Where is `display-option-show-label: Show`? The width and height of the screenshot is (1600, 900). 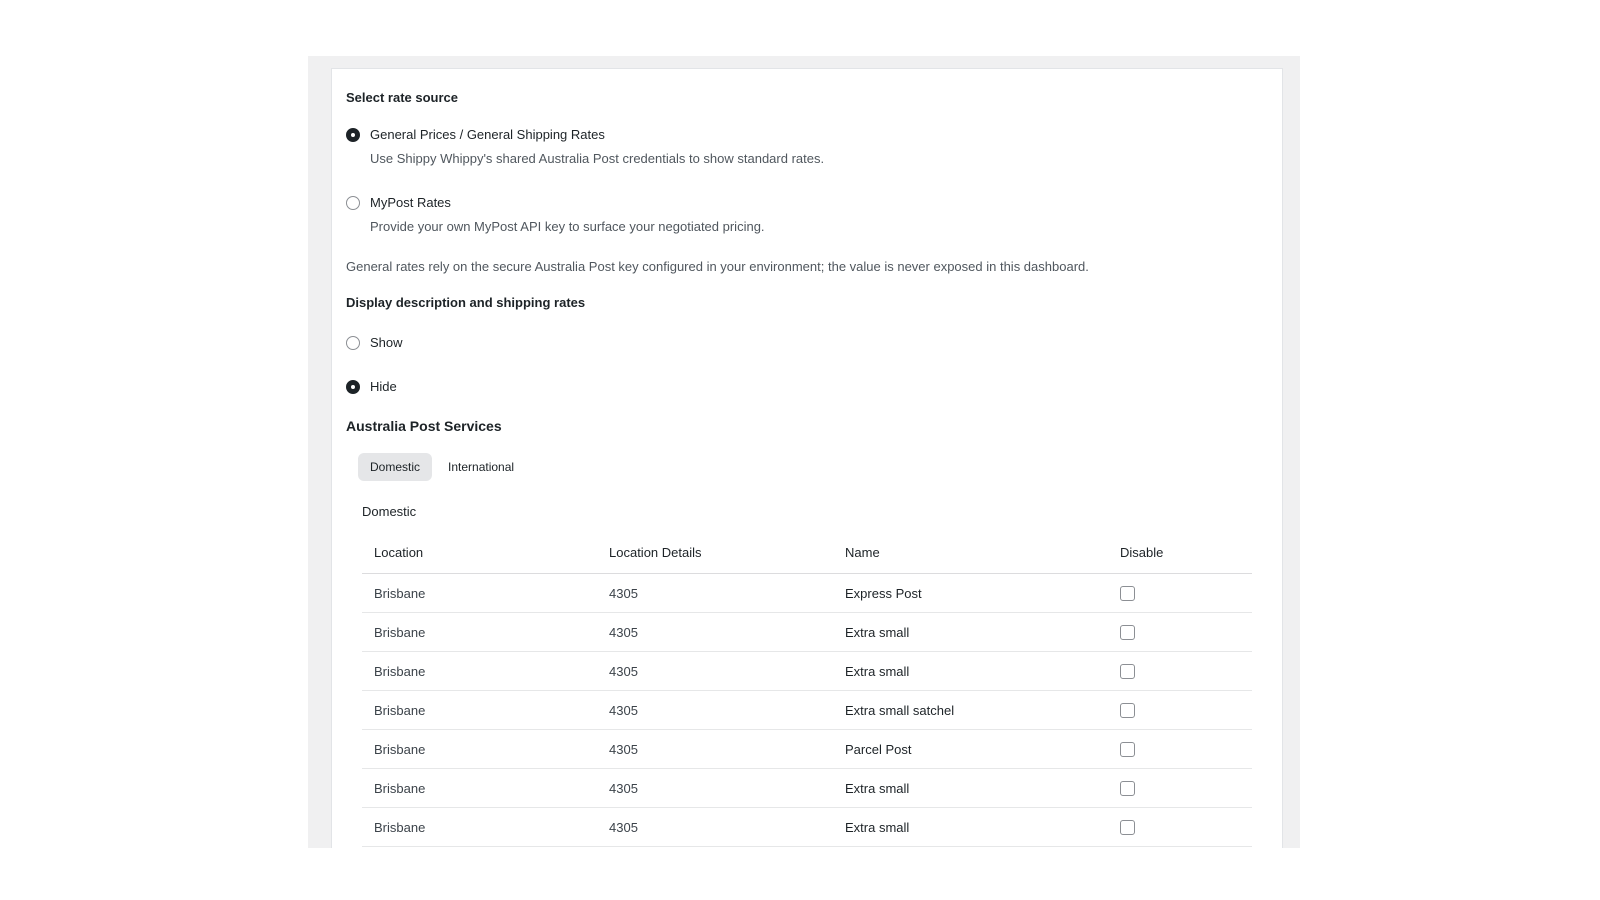
display-option-show-label: Show is located at coordinates (386, 342).